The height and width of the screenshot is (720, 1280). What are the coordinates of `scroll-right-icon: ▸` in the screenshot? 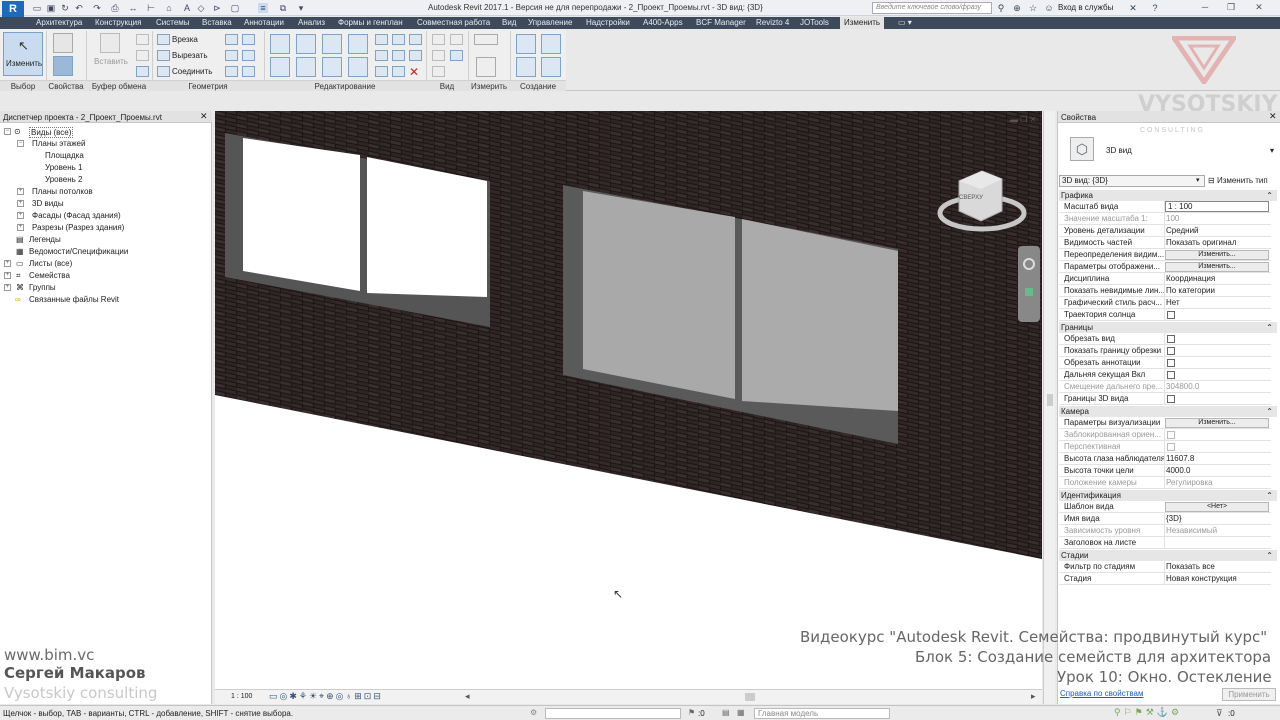 It's located at (1033, 696).